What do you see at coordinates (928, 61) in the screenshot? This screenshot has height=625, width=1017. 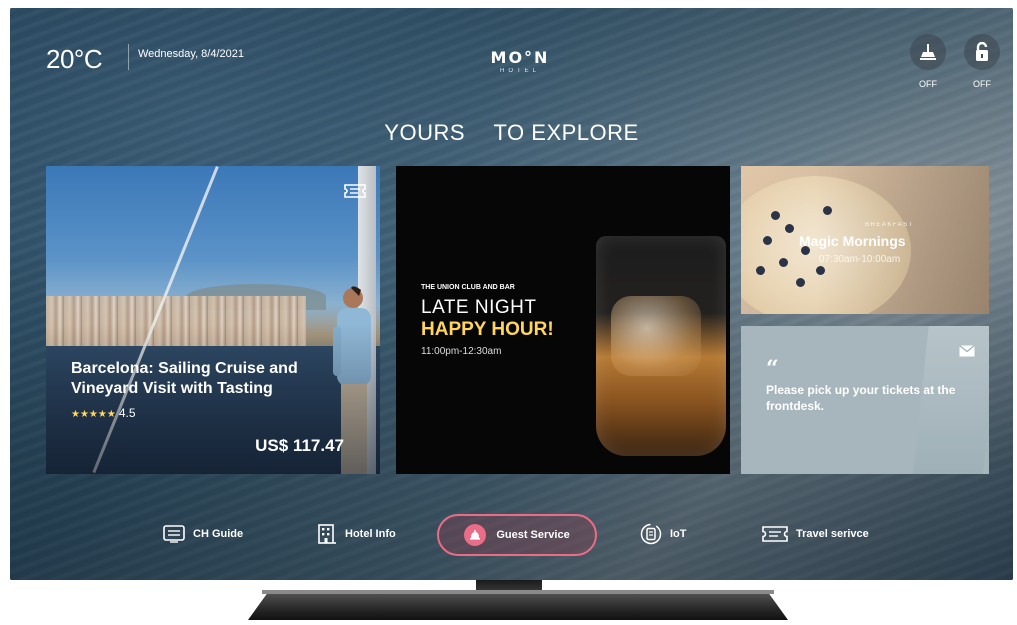 I see `do-not-disturb-toggle: OFF` at bounding box center [928, 61].